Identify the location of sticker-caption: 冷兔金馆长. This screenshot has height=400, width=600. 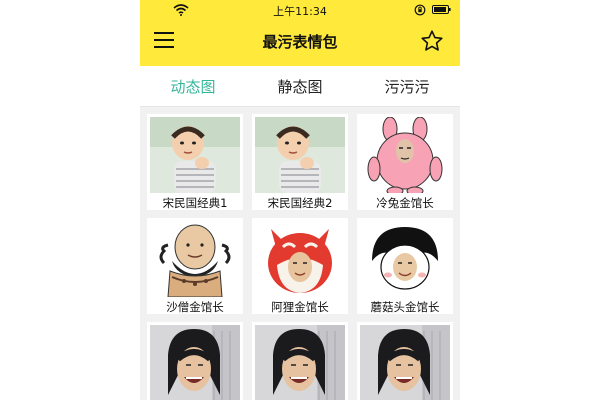
(405, 203).